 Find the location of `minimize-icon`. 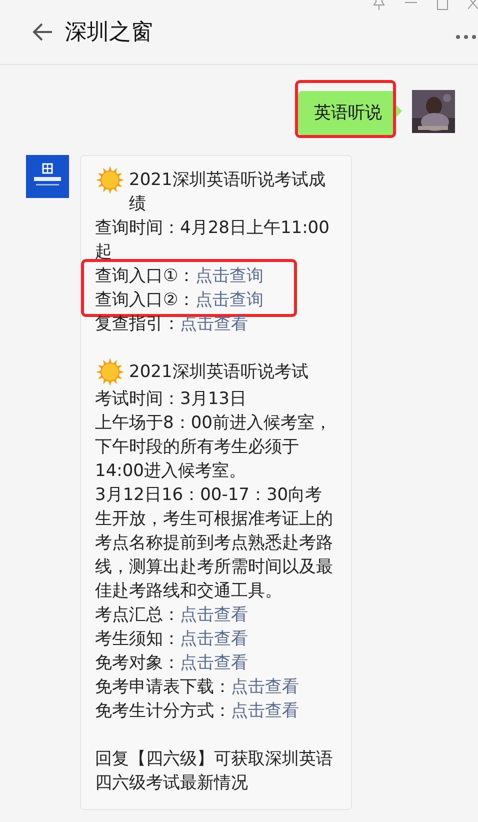

minimize-icon is located at coordinates (411, 3).